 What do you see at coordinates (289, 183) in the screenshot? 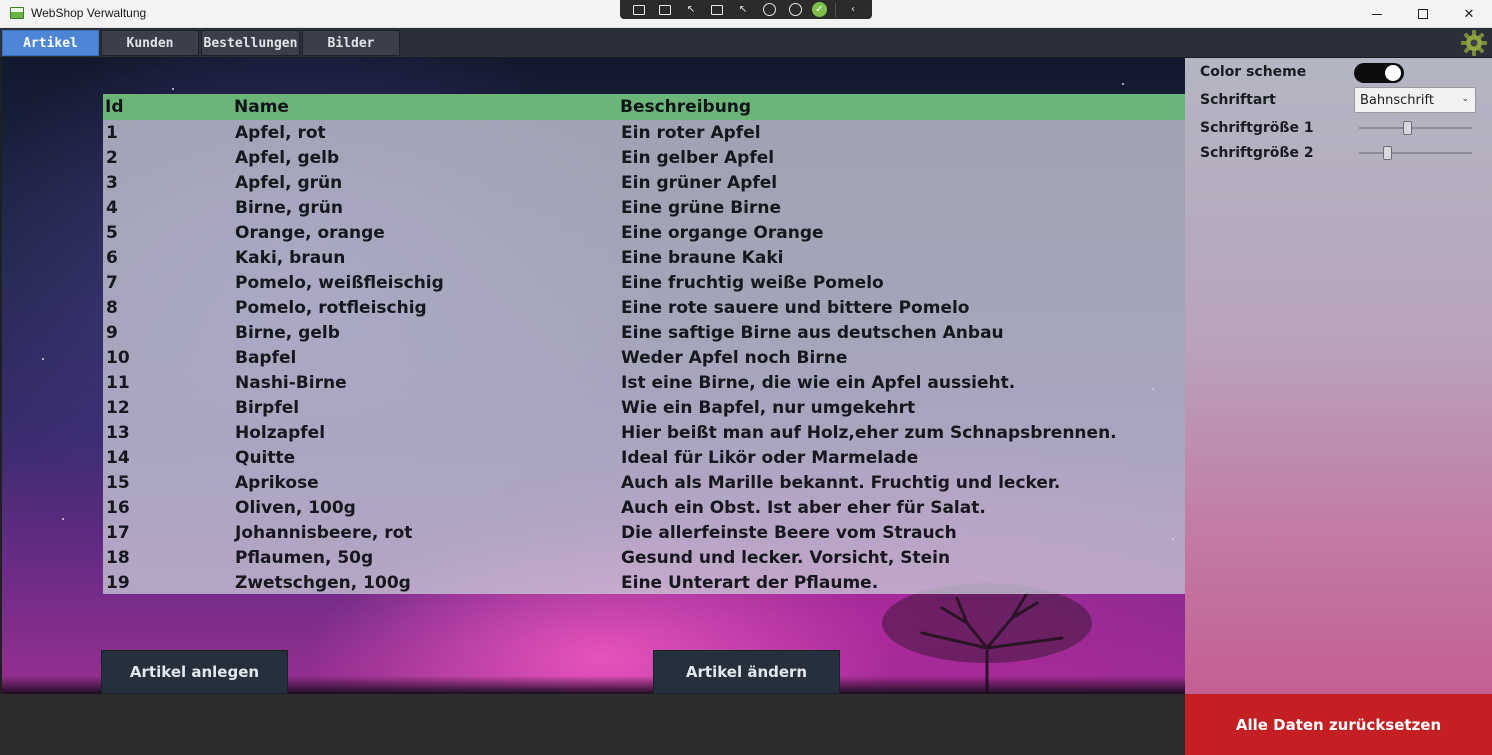
I see `cell-name: Apfel, grün` at bounding box center [289, 183].